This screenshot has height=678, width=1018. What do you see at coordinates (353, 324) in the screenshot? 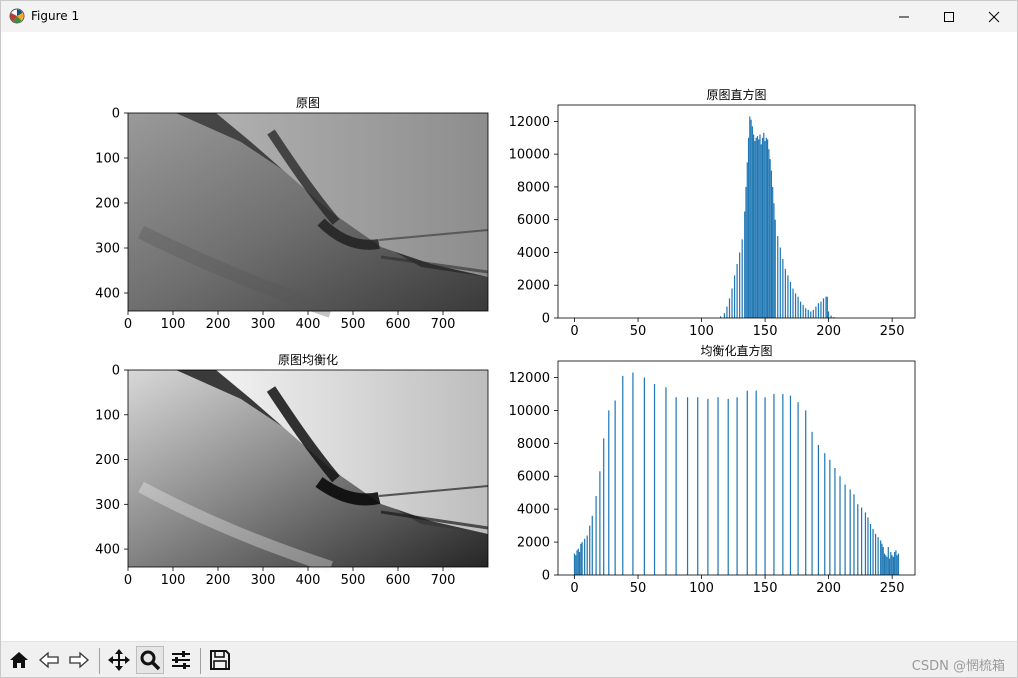
I see `x-tick-label: 500` at bounding box center [353, 324].